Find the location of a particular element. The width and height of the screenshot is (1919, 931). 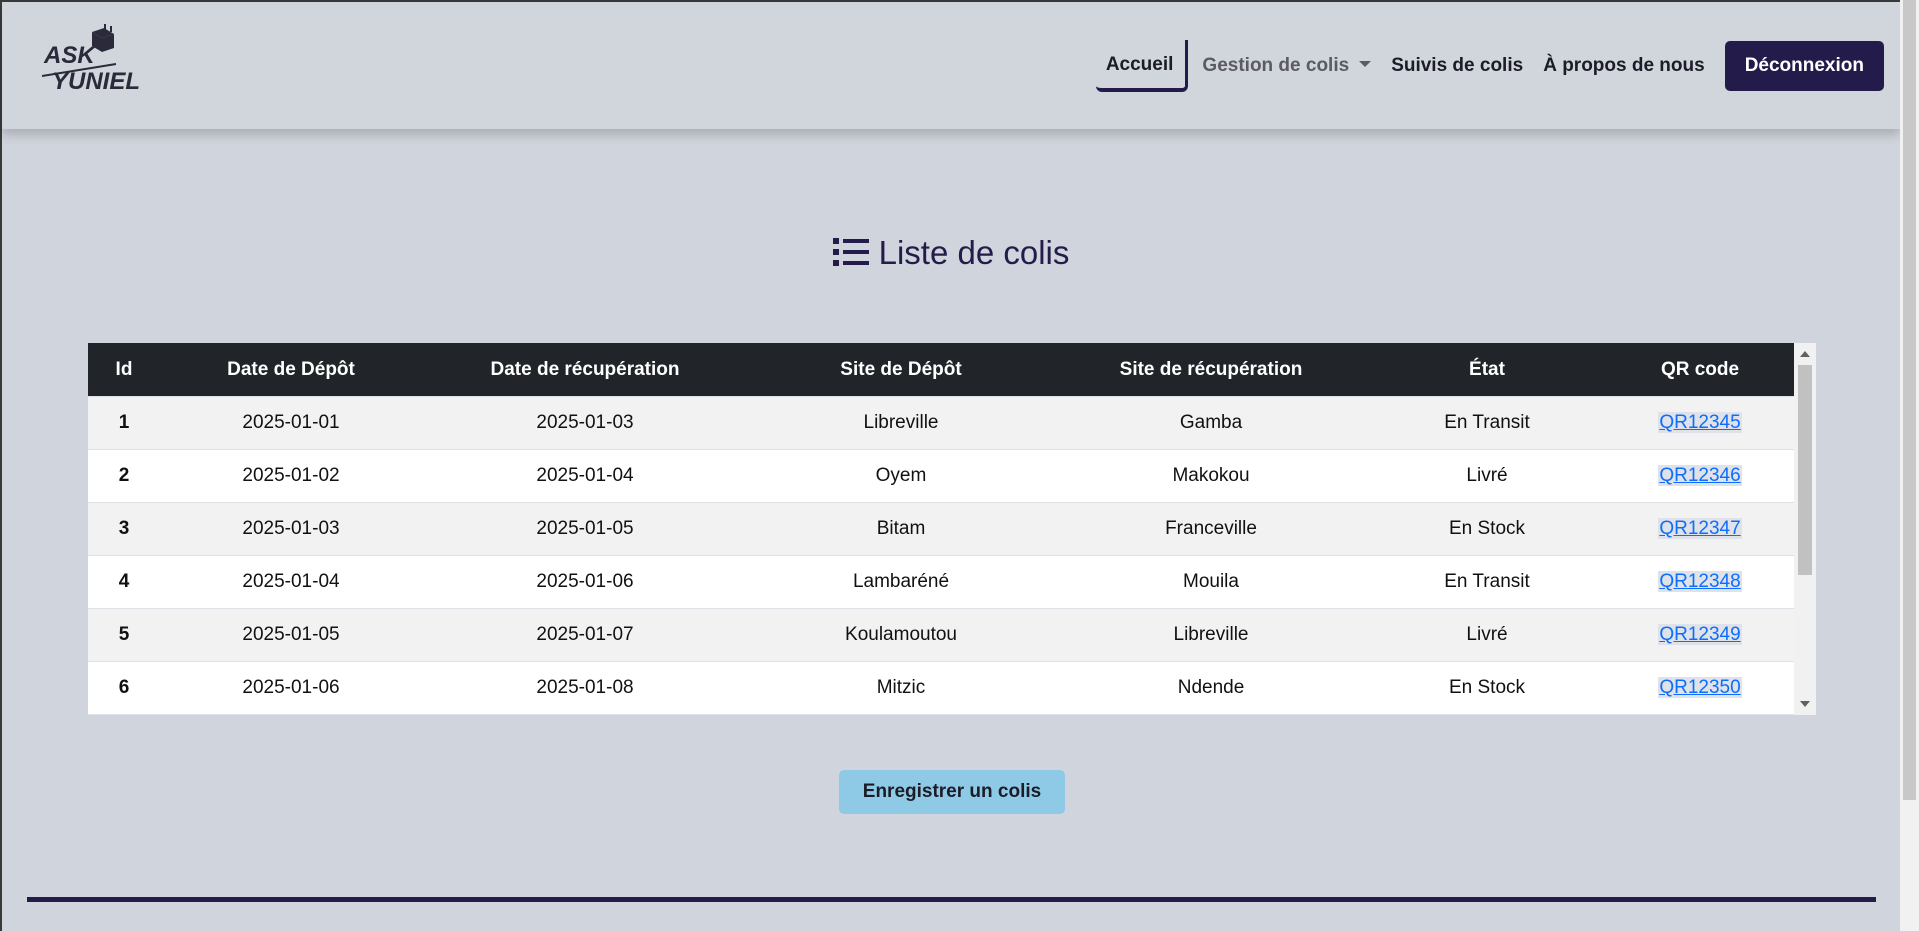

nav-about: À propos de nous is located at coordinates (1624, 66).